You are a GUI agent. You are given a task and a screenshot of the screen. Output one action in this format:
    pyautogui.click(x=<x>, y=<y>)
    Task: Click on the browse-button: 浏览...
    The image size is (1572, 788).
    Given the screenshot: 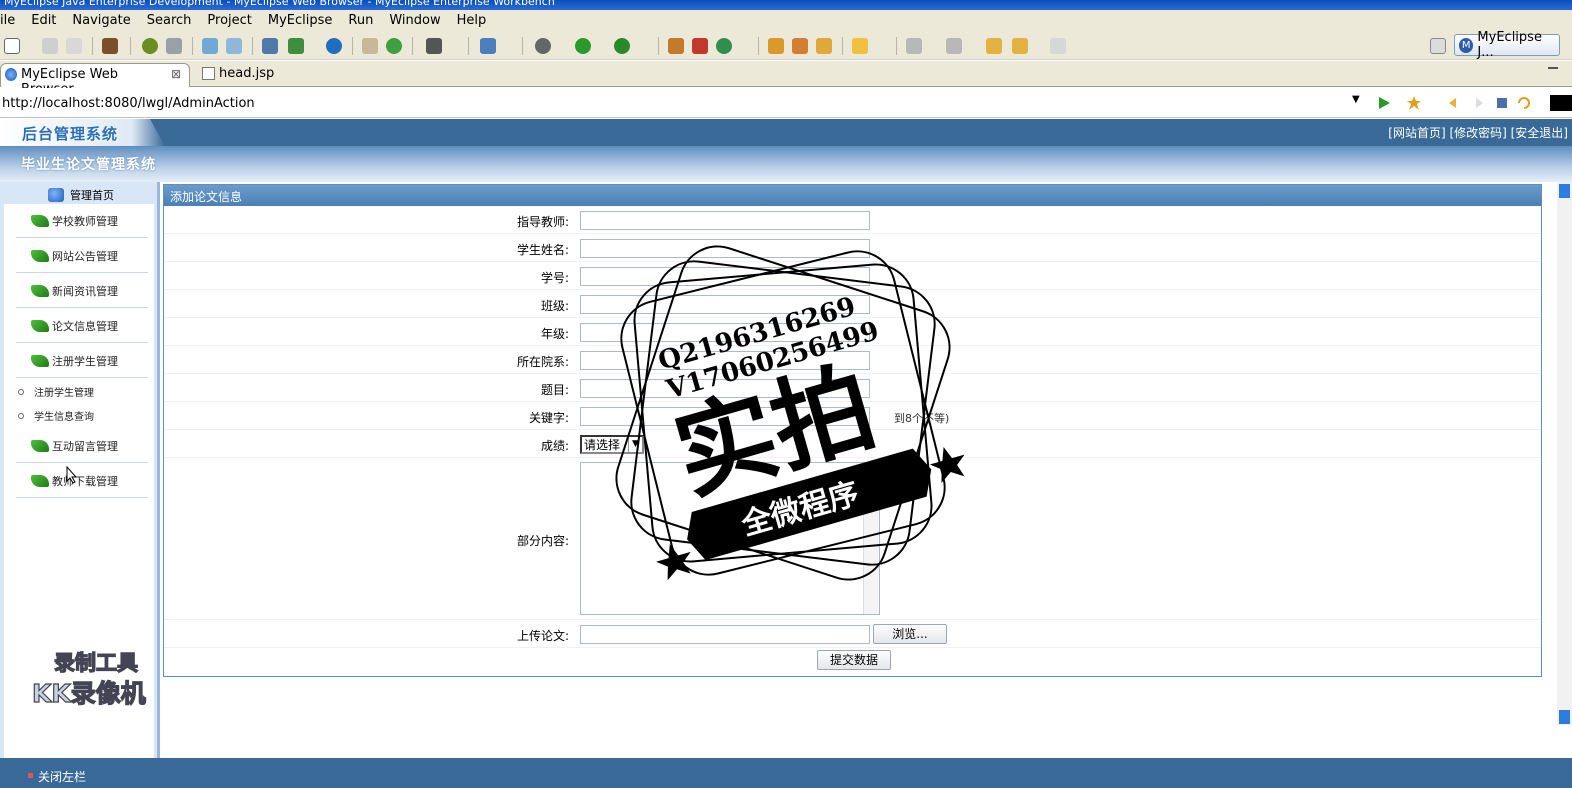 What is the action you would take?
    pyautogui.click(x=910, y=634)
    